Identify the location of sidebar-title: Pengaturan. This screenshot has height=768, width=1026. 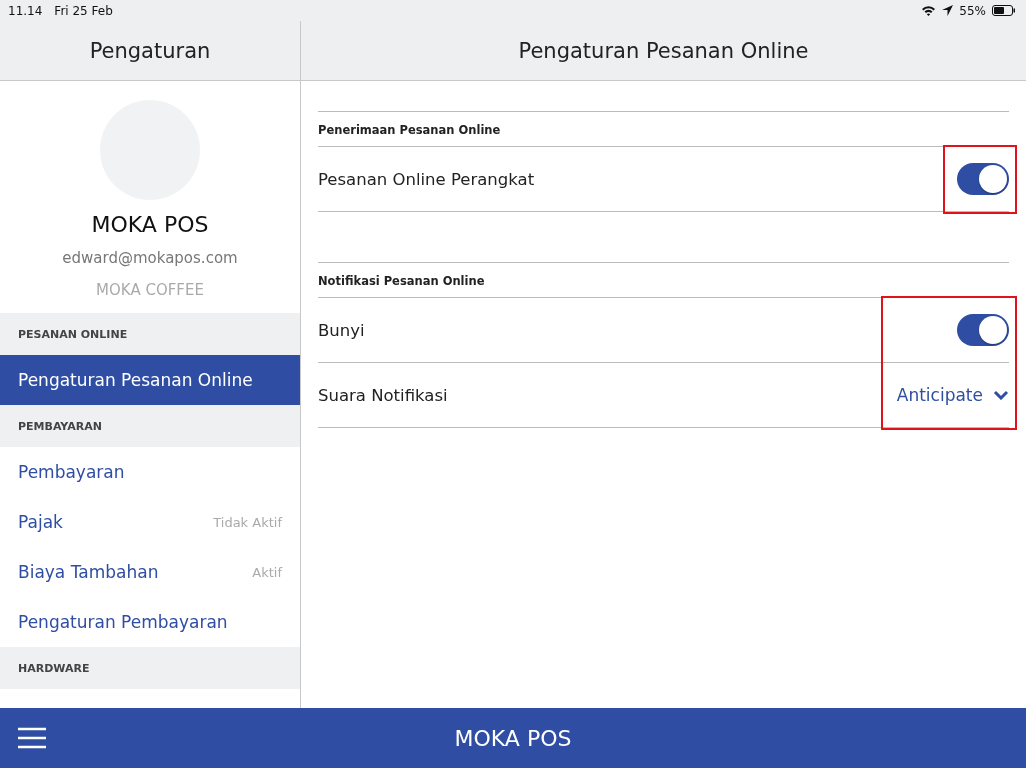
(150, 50).